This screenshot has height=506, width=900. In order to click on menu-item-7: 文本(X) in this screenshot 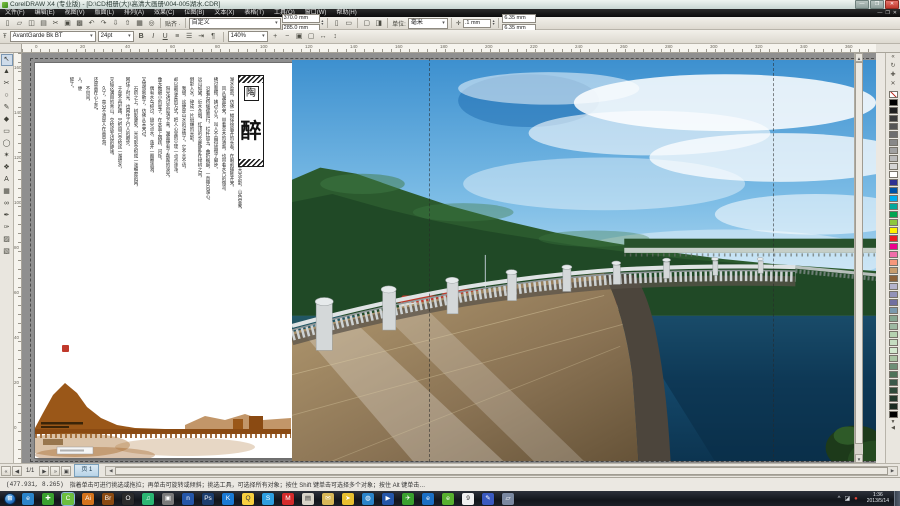, I will do `click(224, 13)`.